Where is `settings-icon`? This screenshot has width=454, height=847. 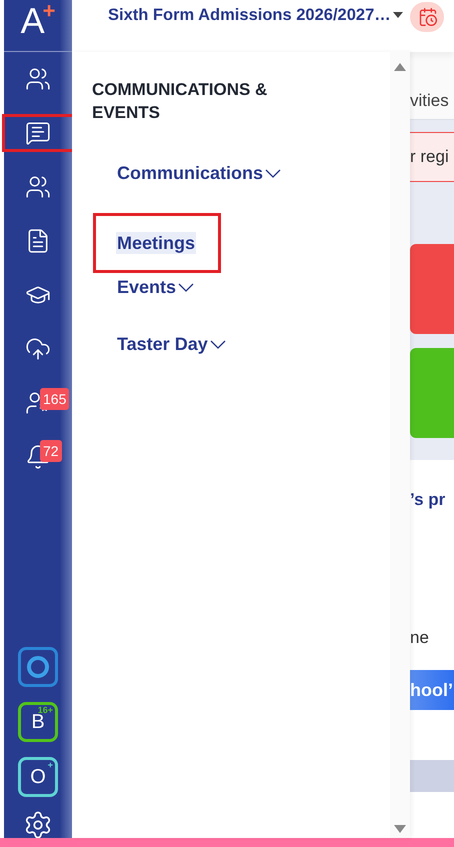
settings-icon is located at coordinates (38, 824).